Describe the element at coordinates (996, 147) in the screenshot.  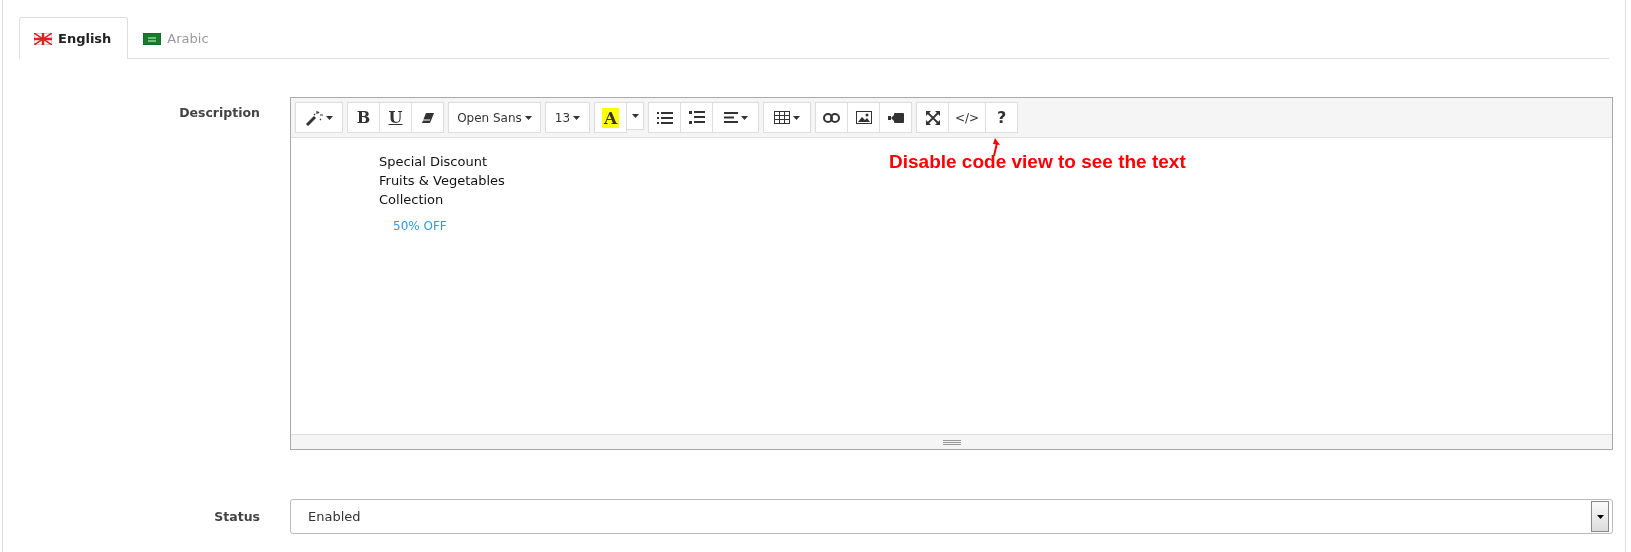
I see `arrow-icon` at that location.